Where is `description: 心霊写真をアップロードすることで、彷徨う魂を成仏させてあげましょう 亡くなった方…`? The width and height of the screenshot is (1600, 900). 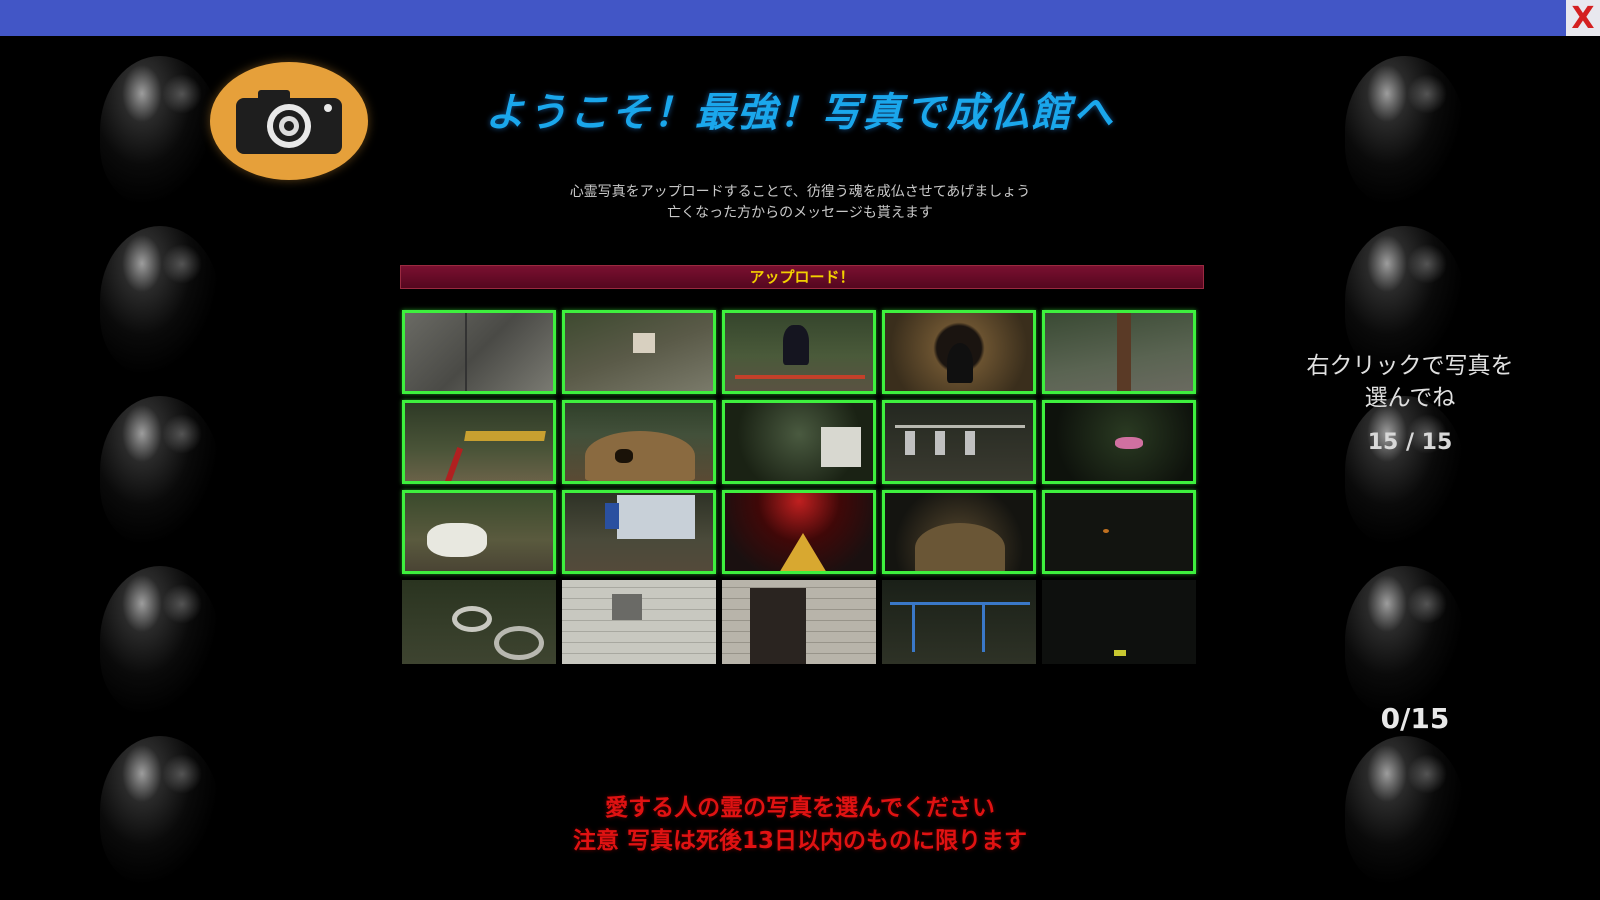 description: 心霊写真をアップロードすることで、彷徨う魂を成仏させてあげましょう 亡くなった方… is located at coordinates (800, 203).